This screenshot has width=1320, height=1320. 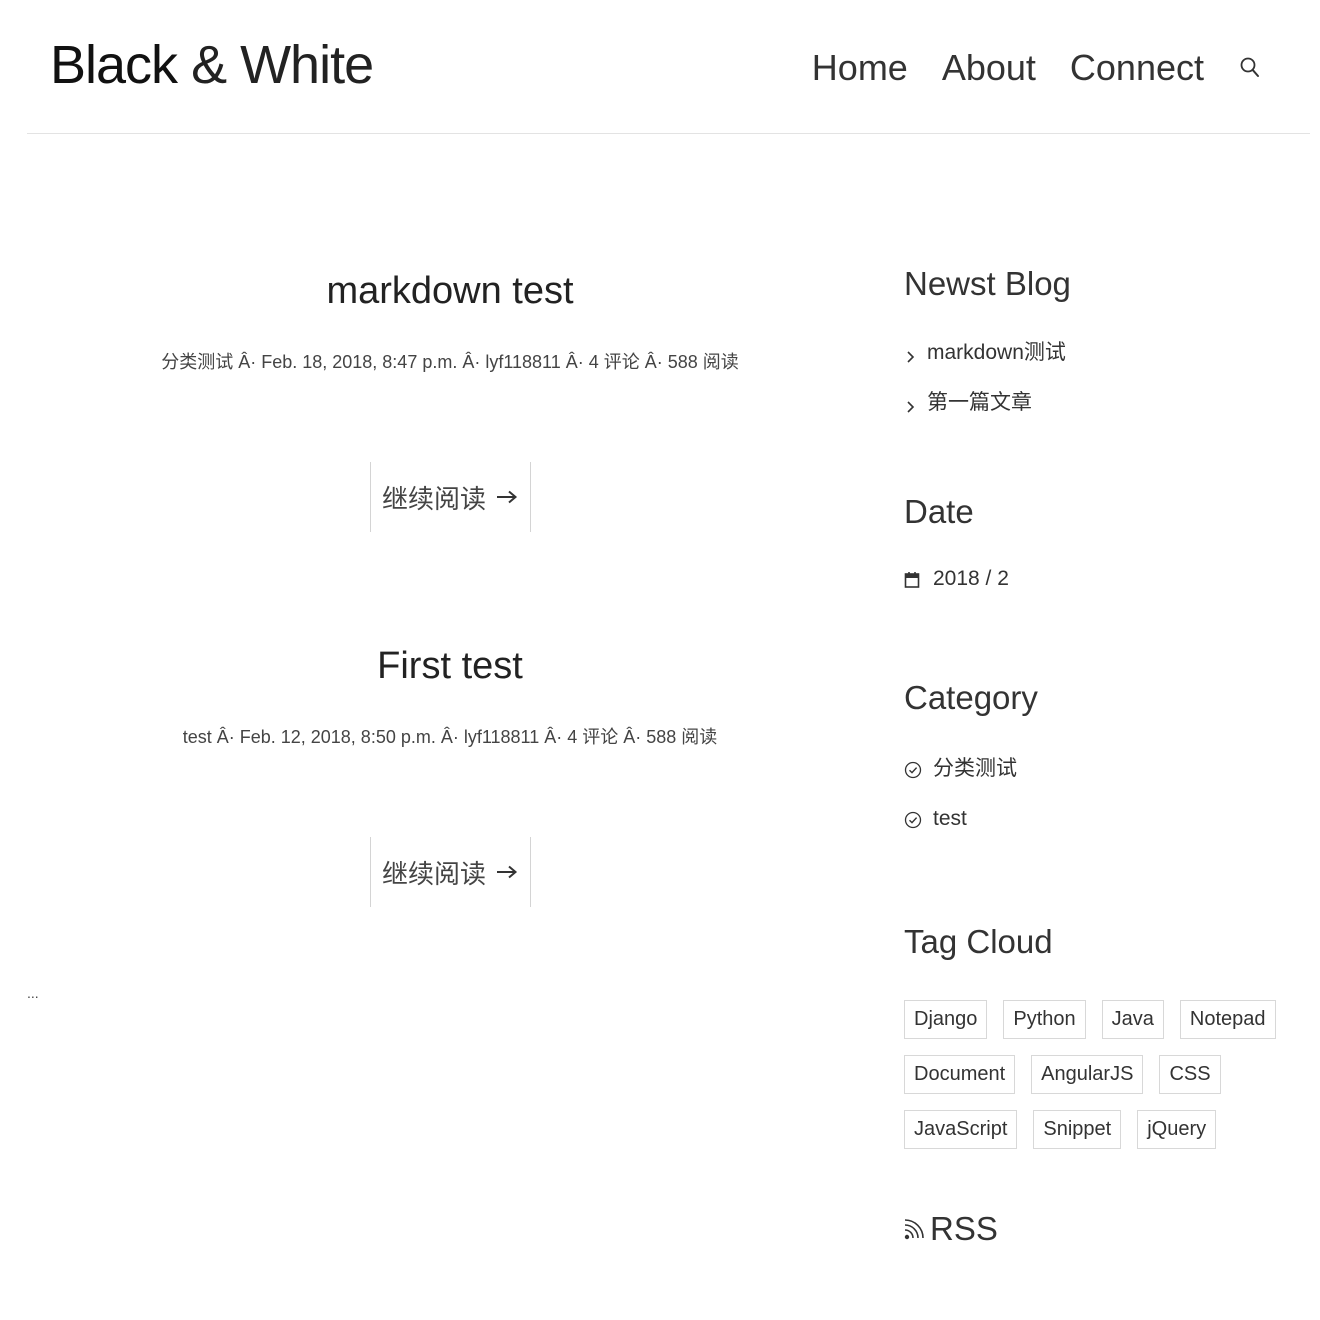 What do you see at coordinates (1099, 769) in the screenshot?
I see `list-item: 分类测试` at bounding box center [1099, 769].